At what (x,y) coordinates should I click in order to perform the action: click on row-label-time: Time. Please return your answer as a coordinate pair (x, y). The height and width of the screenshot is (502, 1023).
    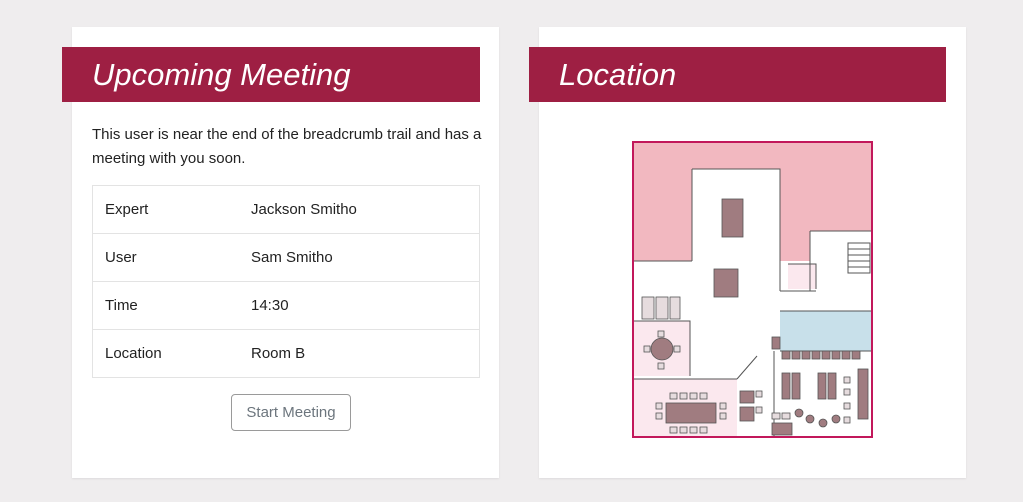
    Looking at the image, I should click on (165, 305).